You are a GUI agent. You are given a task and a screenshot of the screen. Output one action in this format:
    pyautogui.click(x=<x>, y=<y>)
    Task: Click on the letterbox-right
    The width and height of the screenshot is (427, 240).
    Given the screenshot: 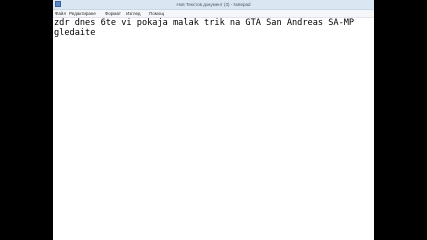 What is the action you would take?
    pyautogui.click(x=400, y=120)
    